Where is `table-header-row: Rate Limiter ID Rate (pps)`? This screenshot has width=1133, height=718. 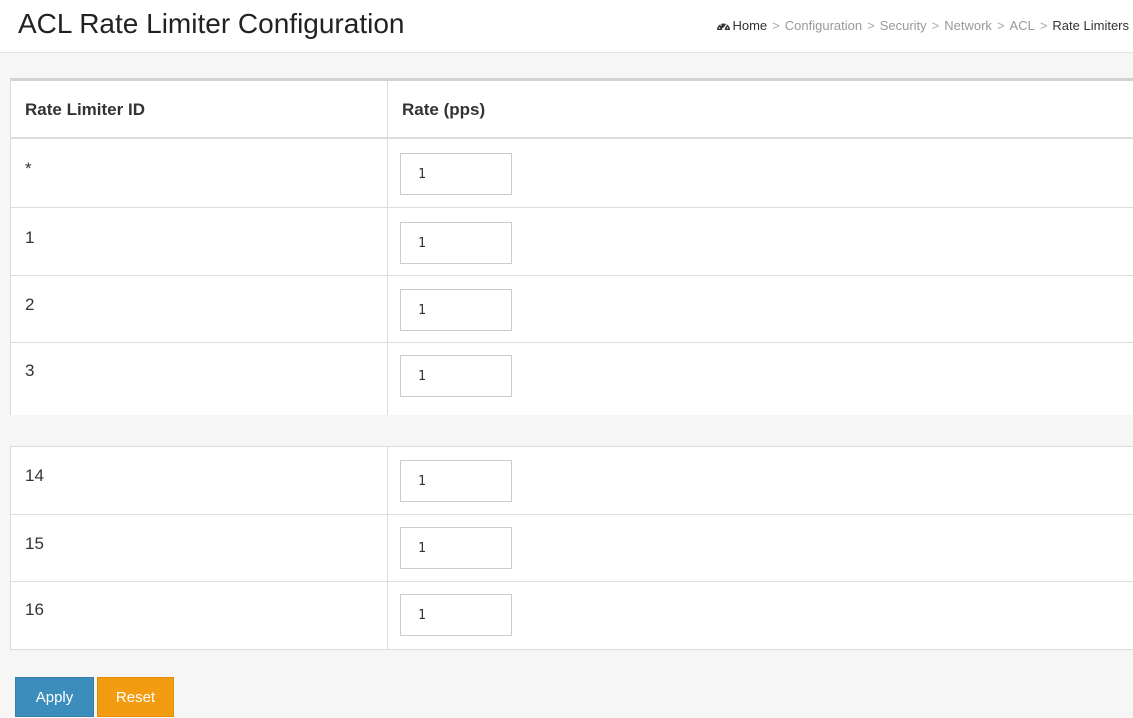 table-header-row: Rate Limiter ID Rate (pps) is located at coordinates (572, 110).